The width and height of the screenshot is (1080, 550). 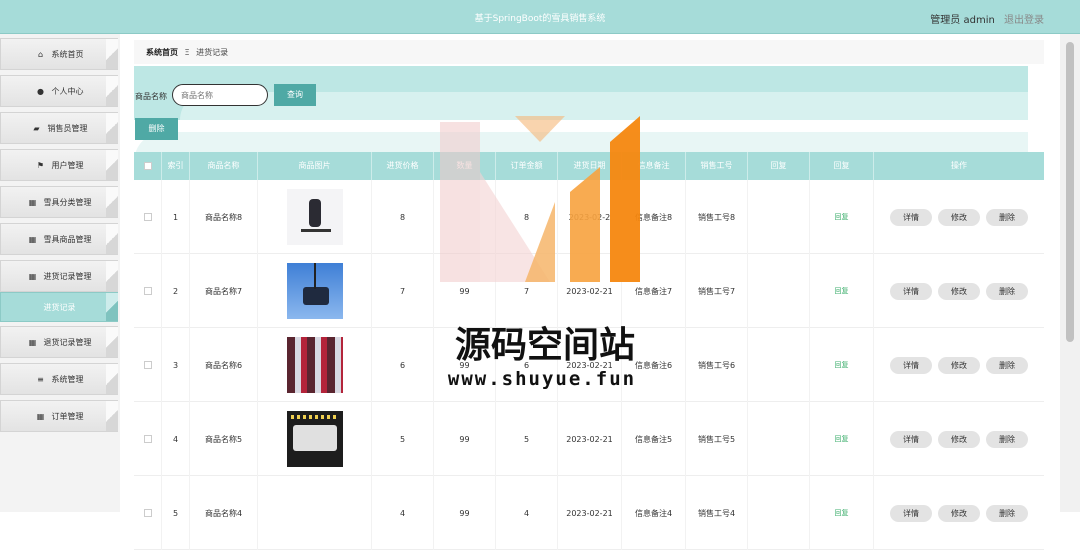 I want to click on cell-sales-no: 销售工号8, so click(x=717, y=217).